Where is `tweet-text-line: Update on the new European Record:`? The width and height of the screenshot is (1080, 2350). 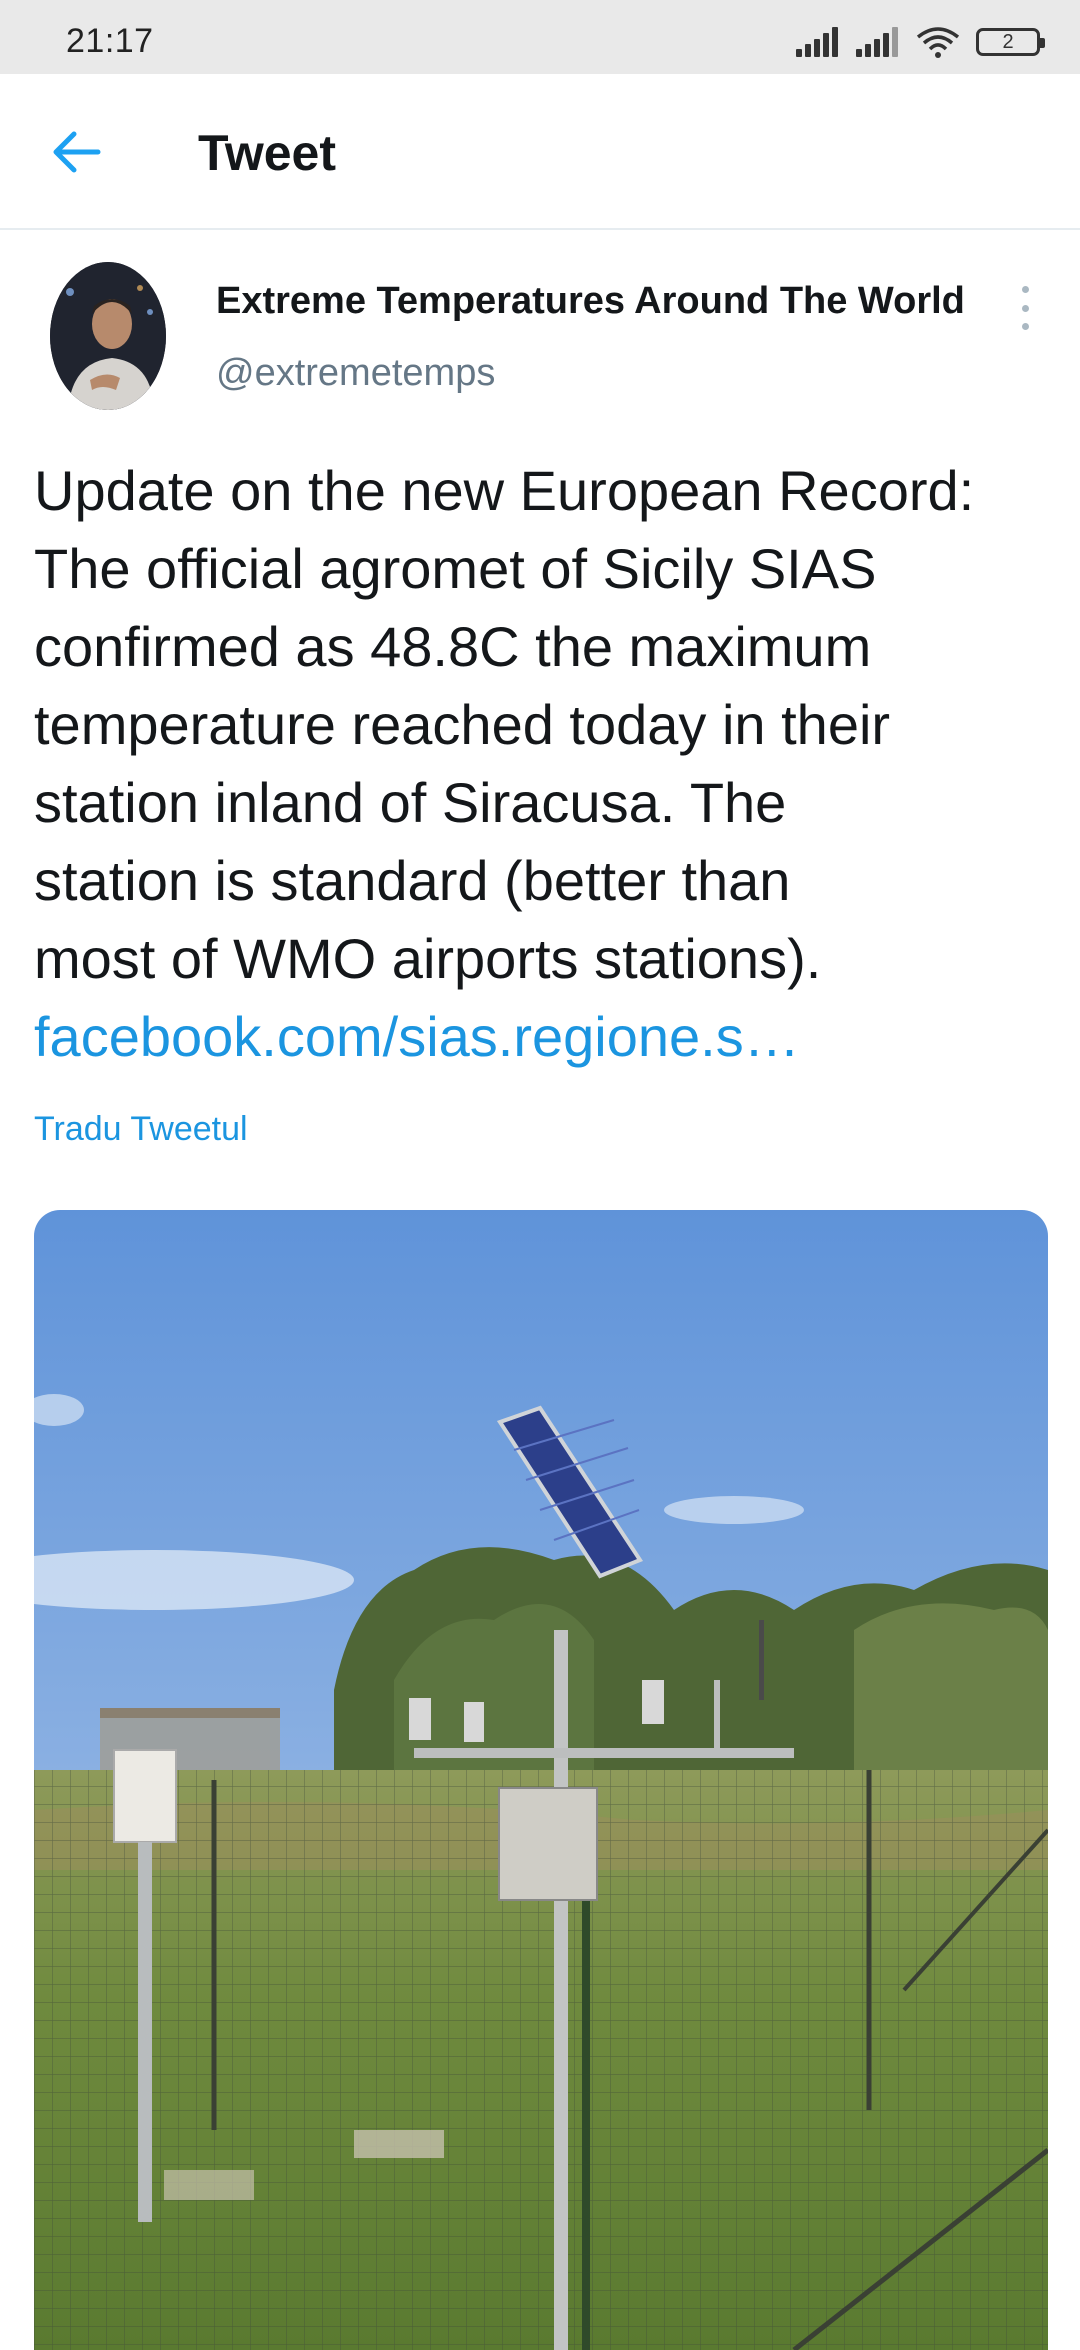 tweet-text-line: Update on the new European Record: is located at coordinates (504, 490).